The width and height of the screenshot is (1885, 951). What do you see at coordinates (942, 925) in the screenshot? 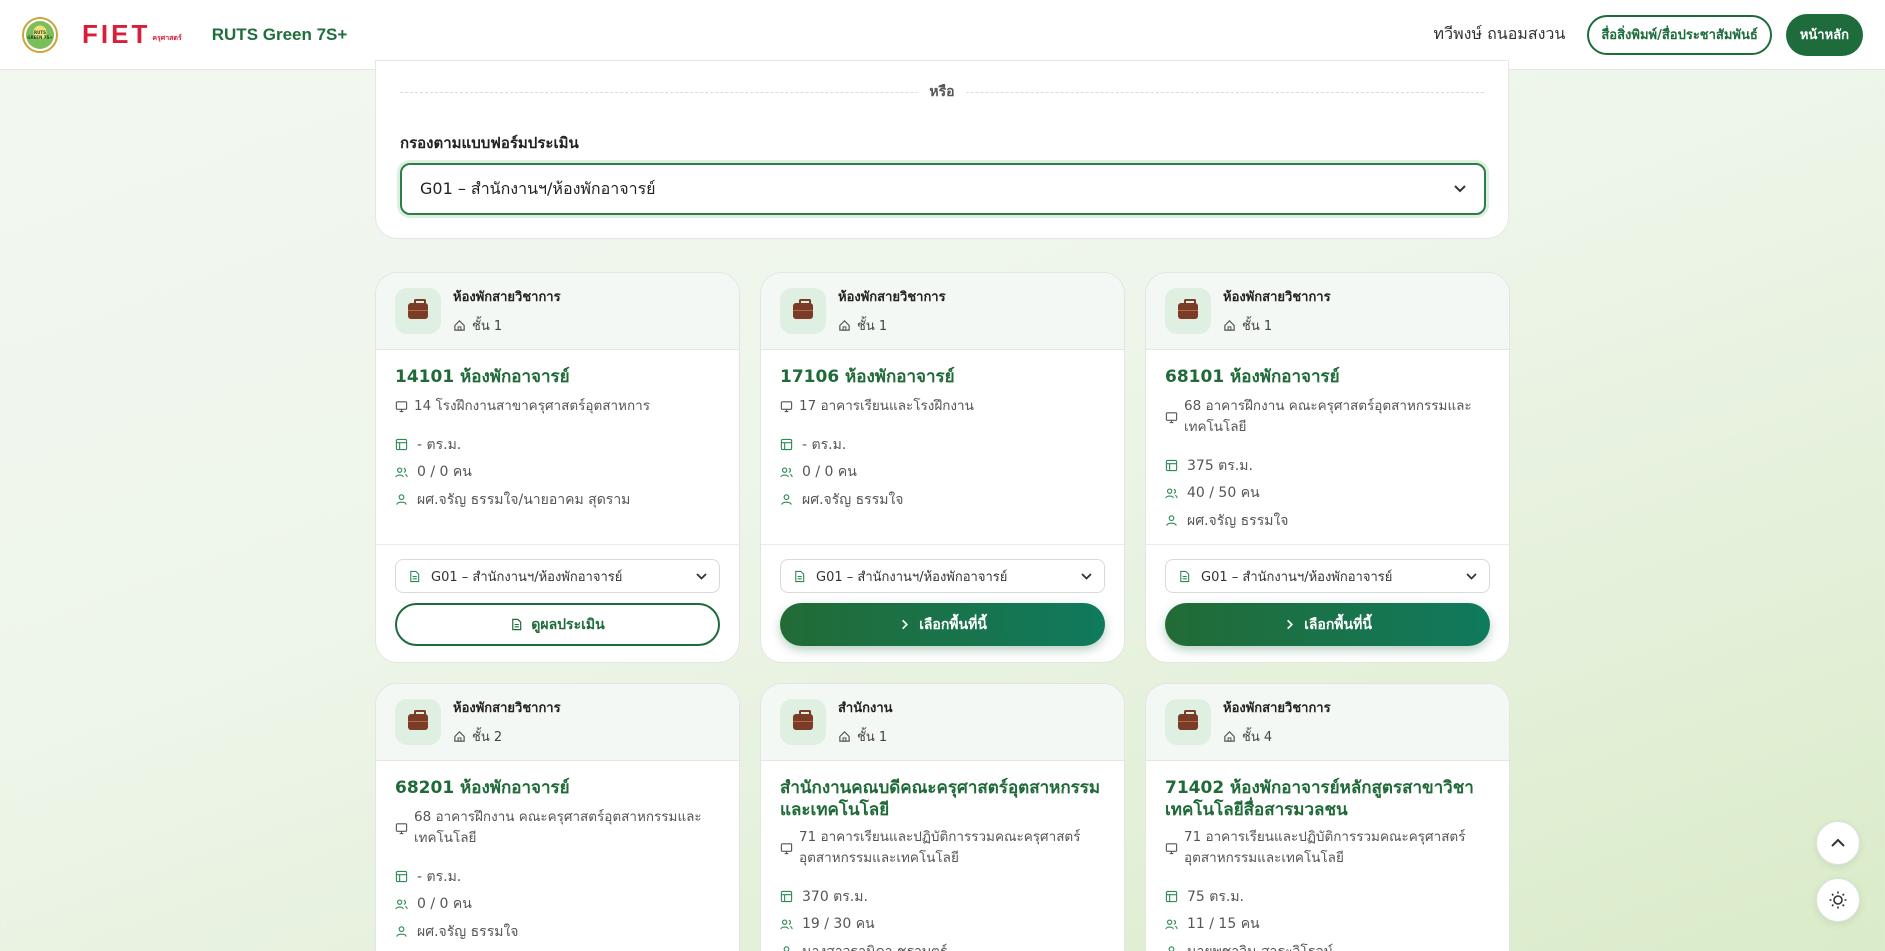
I see `room-capacity: 19 / 30 คน` at bounding box center [942, 925].